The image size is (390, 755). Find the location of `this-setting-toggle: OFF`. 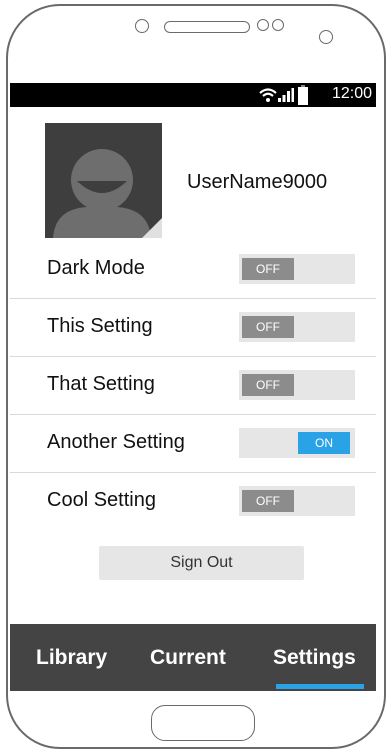

this-setting-toggle: OFF is located at coordinates (297, 327).